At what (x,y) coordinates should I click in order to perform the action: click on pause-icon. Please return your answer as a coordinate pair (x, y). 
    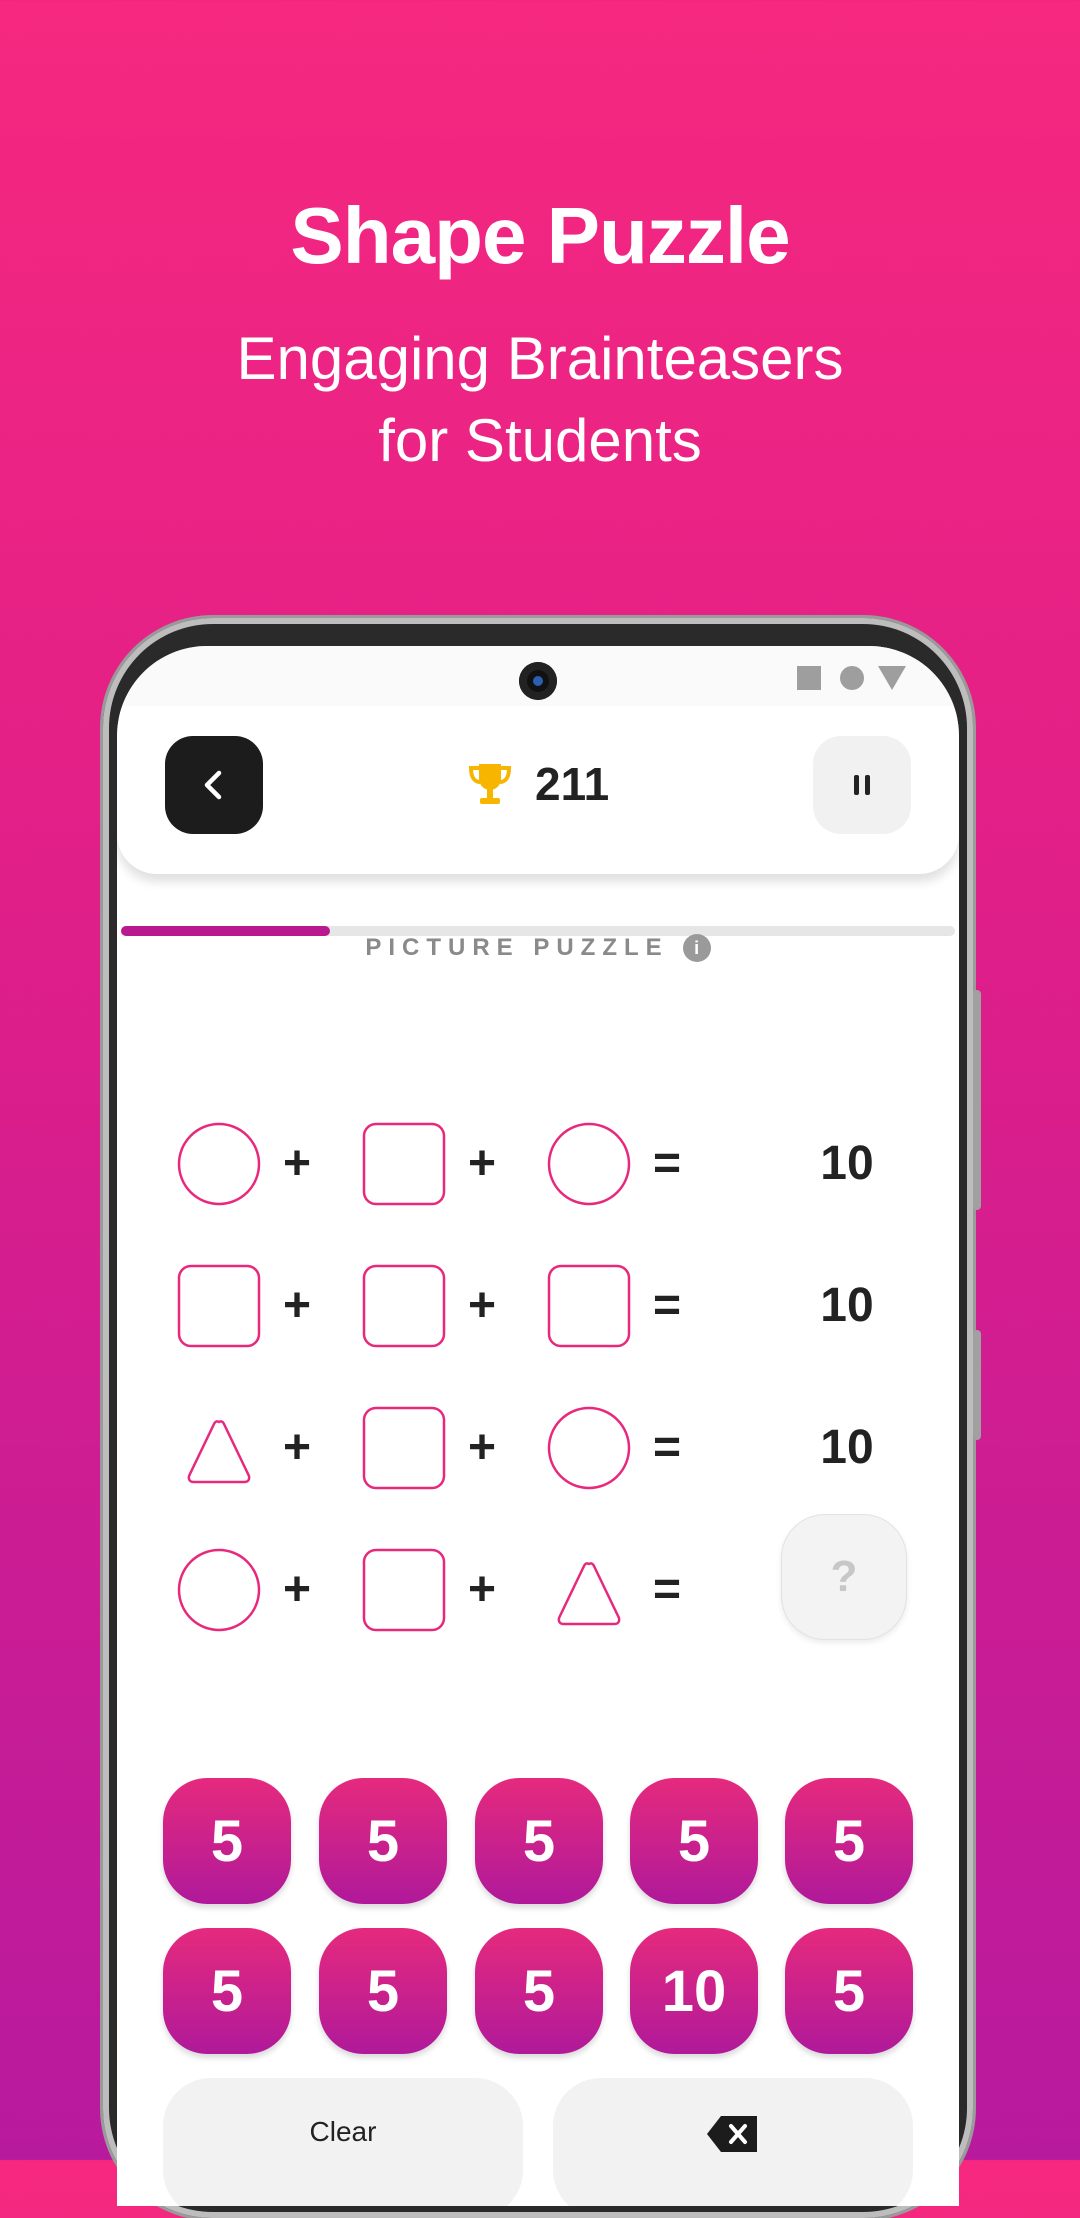
    Looking at the image, I should click on (862, 785).